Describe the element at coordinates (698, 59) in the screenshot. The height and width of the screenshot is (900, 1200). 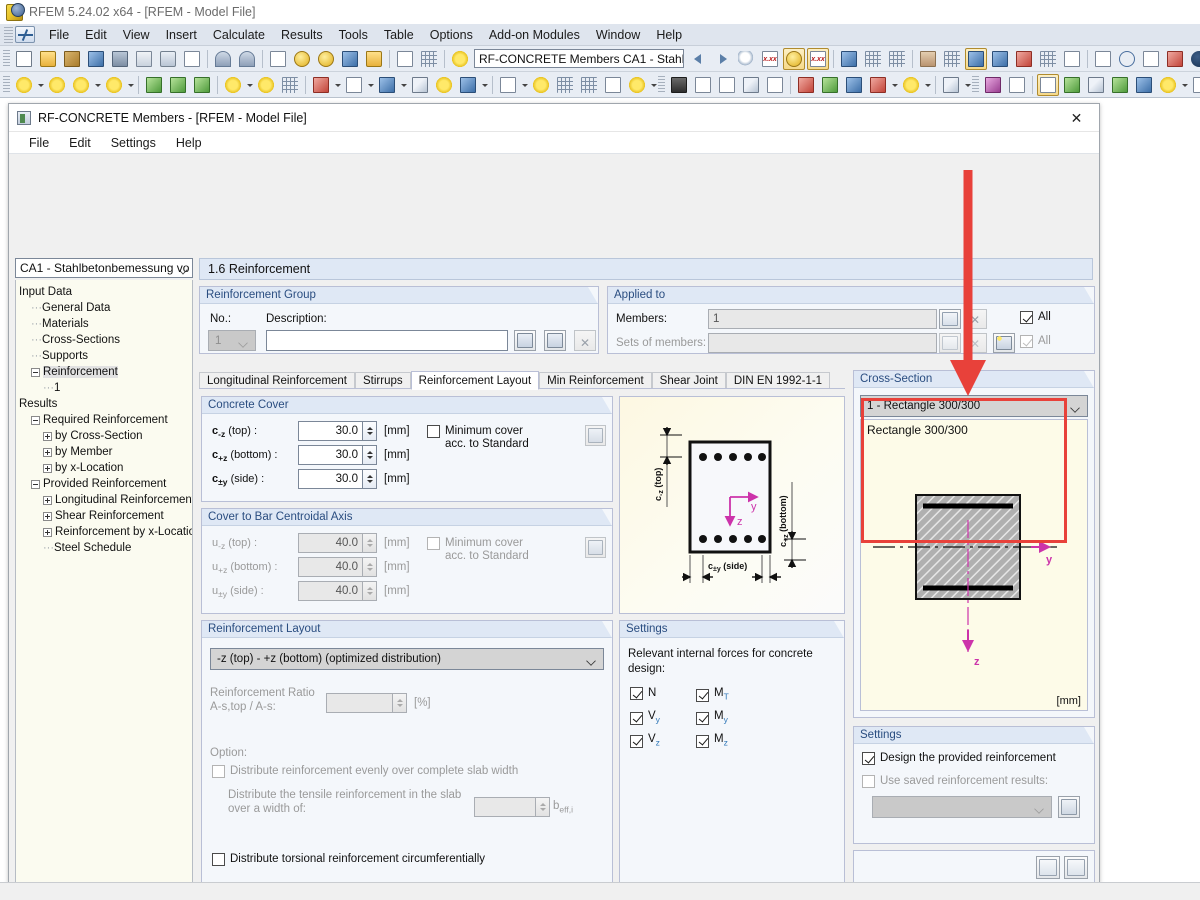
I see `prev-icon` at that location.